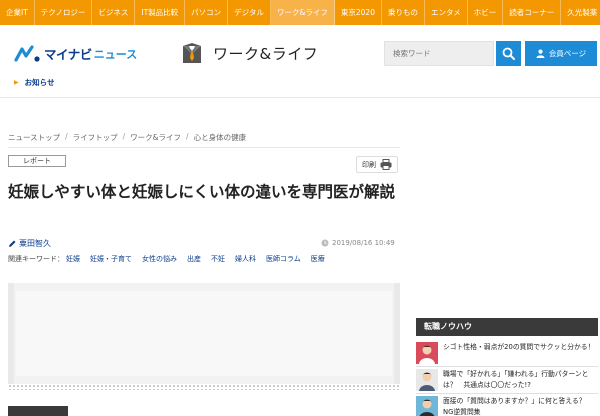 The width and height of the screenshot is (600, 416). Describe the element at coordinates (16, 82) in the screenshot. I see `triangle-right-icon: ▶` at that location.